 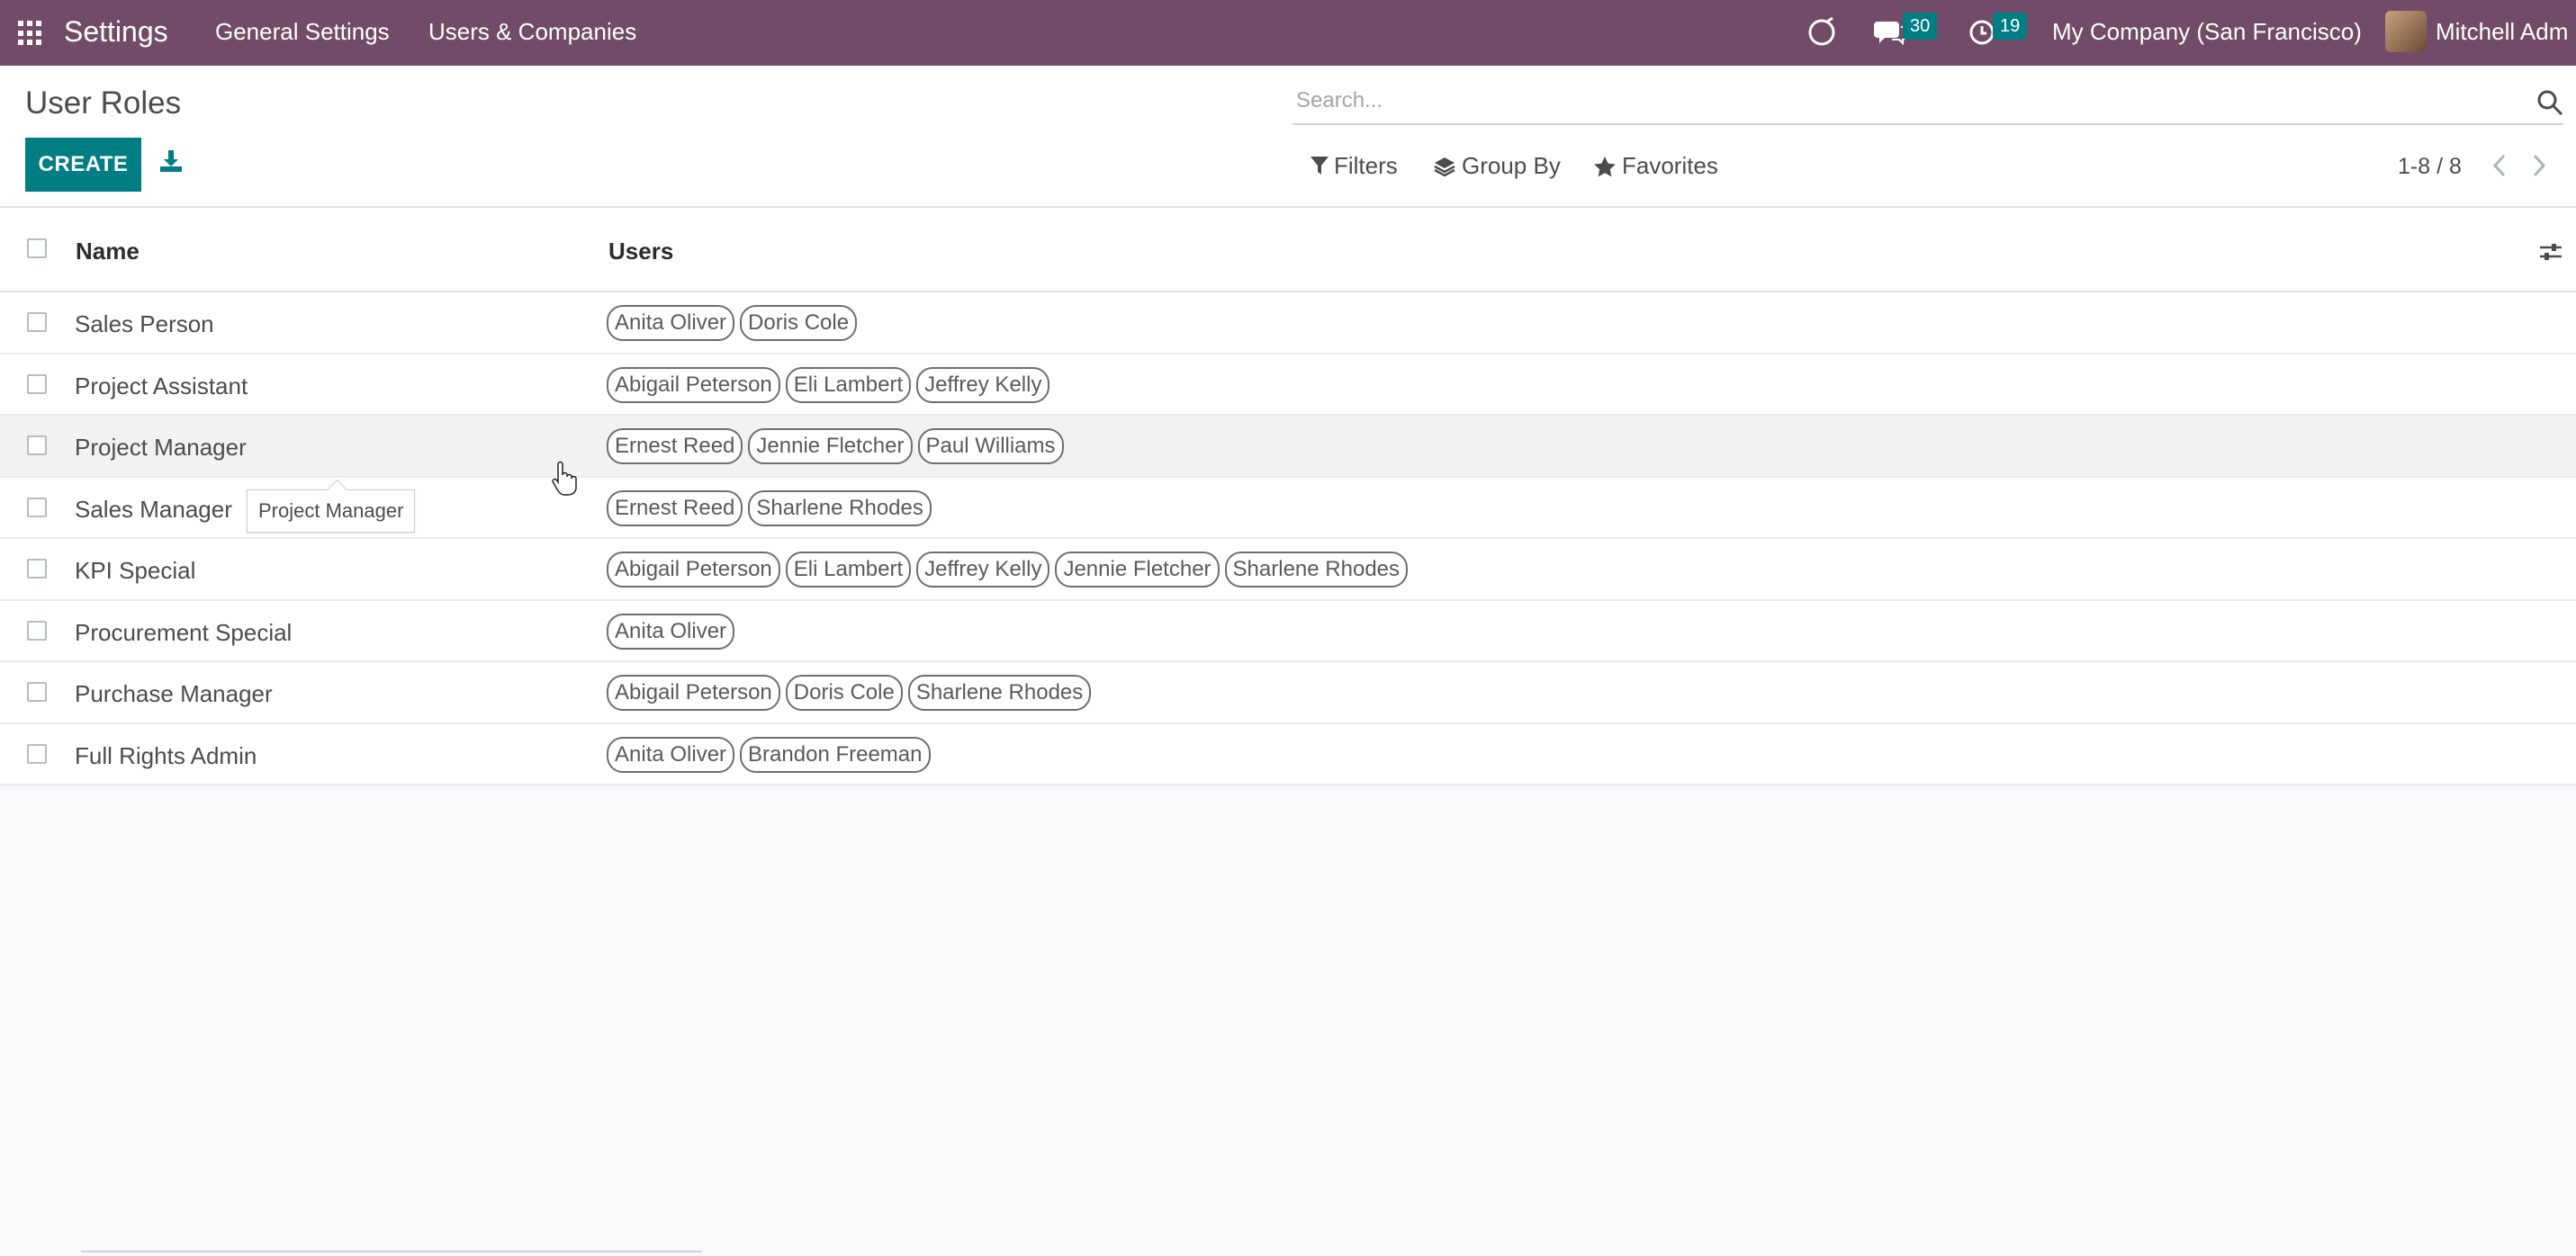 I want to click on users-tags: Abigail Peterson Eli Lambert Jeffrey Kelly, so click(x=828, y=385).